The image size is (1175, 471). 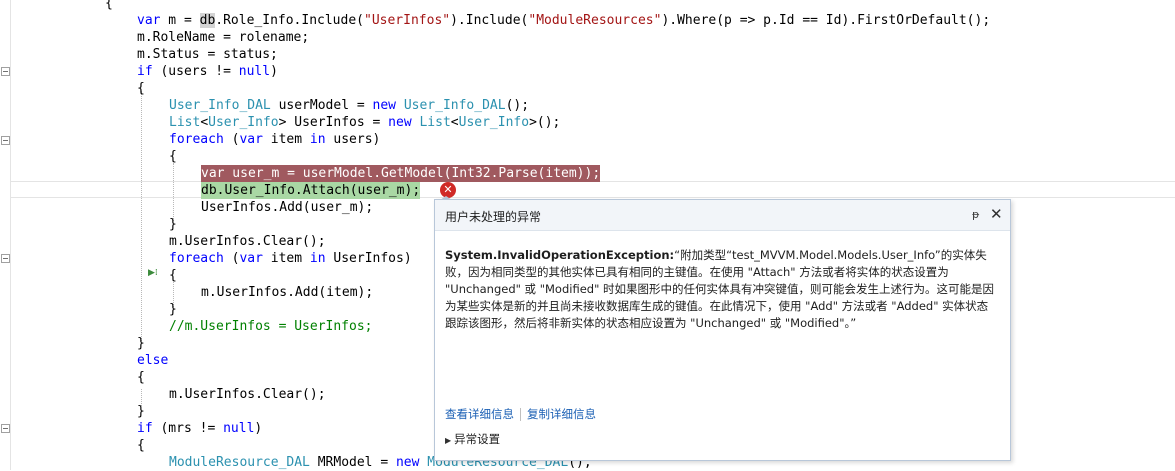 What do you see at coordinates (200, 428) in the screenshot?
I see `code-line: if (mrs != null)` at bounding box center [200, 428].